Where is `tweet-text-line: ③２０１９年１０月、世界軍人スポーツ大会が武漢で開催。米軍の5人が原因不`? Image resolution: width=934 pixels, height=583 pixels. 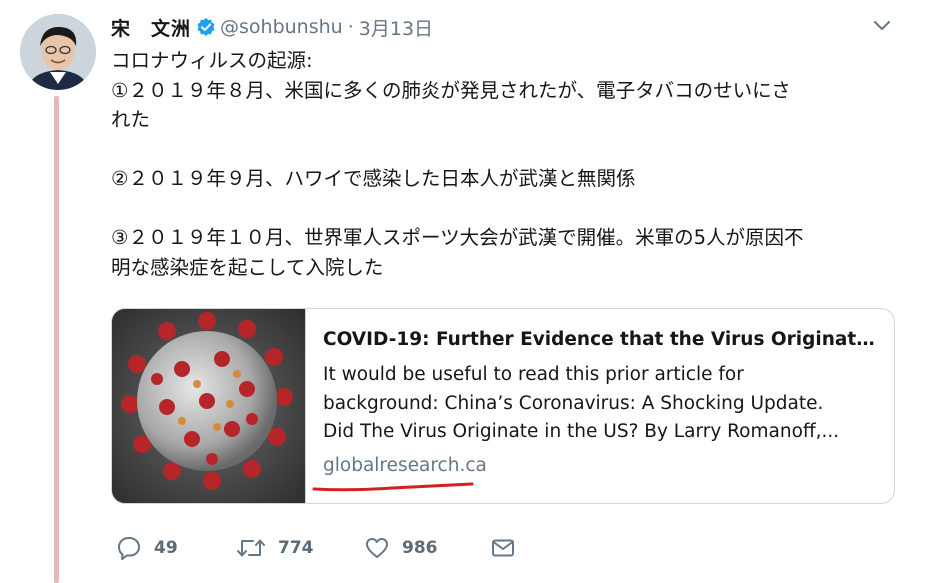 tweet-text-line: ③２０１９年１０月、世界軍人スポーツ大会が武漢で開催。米軍の5人が原因不 is located at coordinates (457, 237).